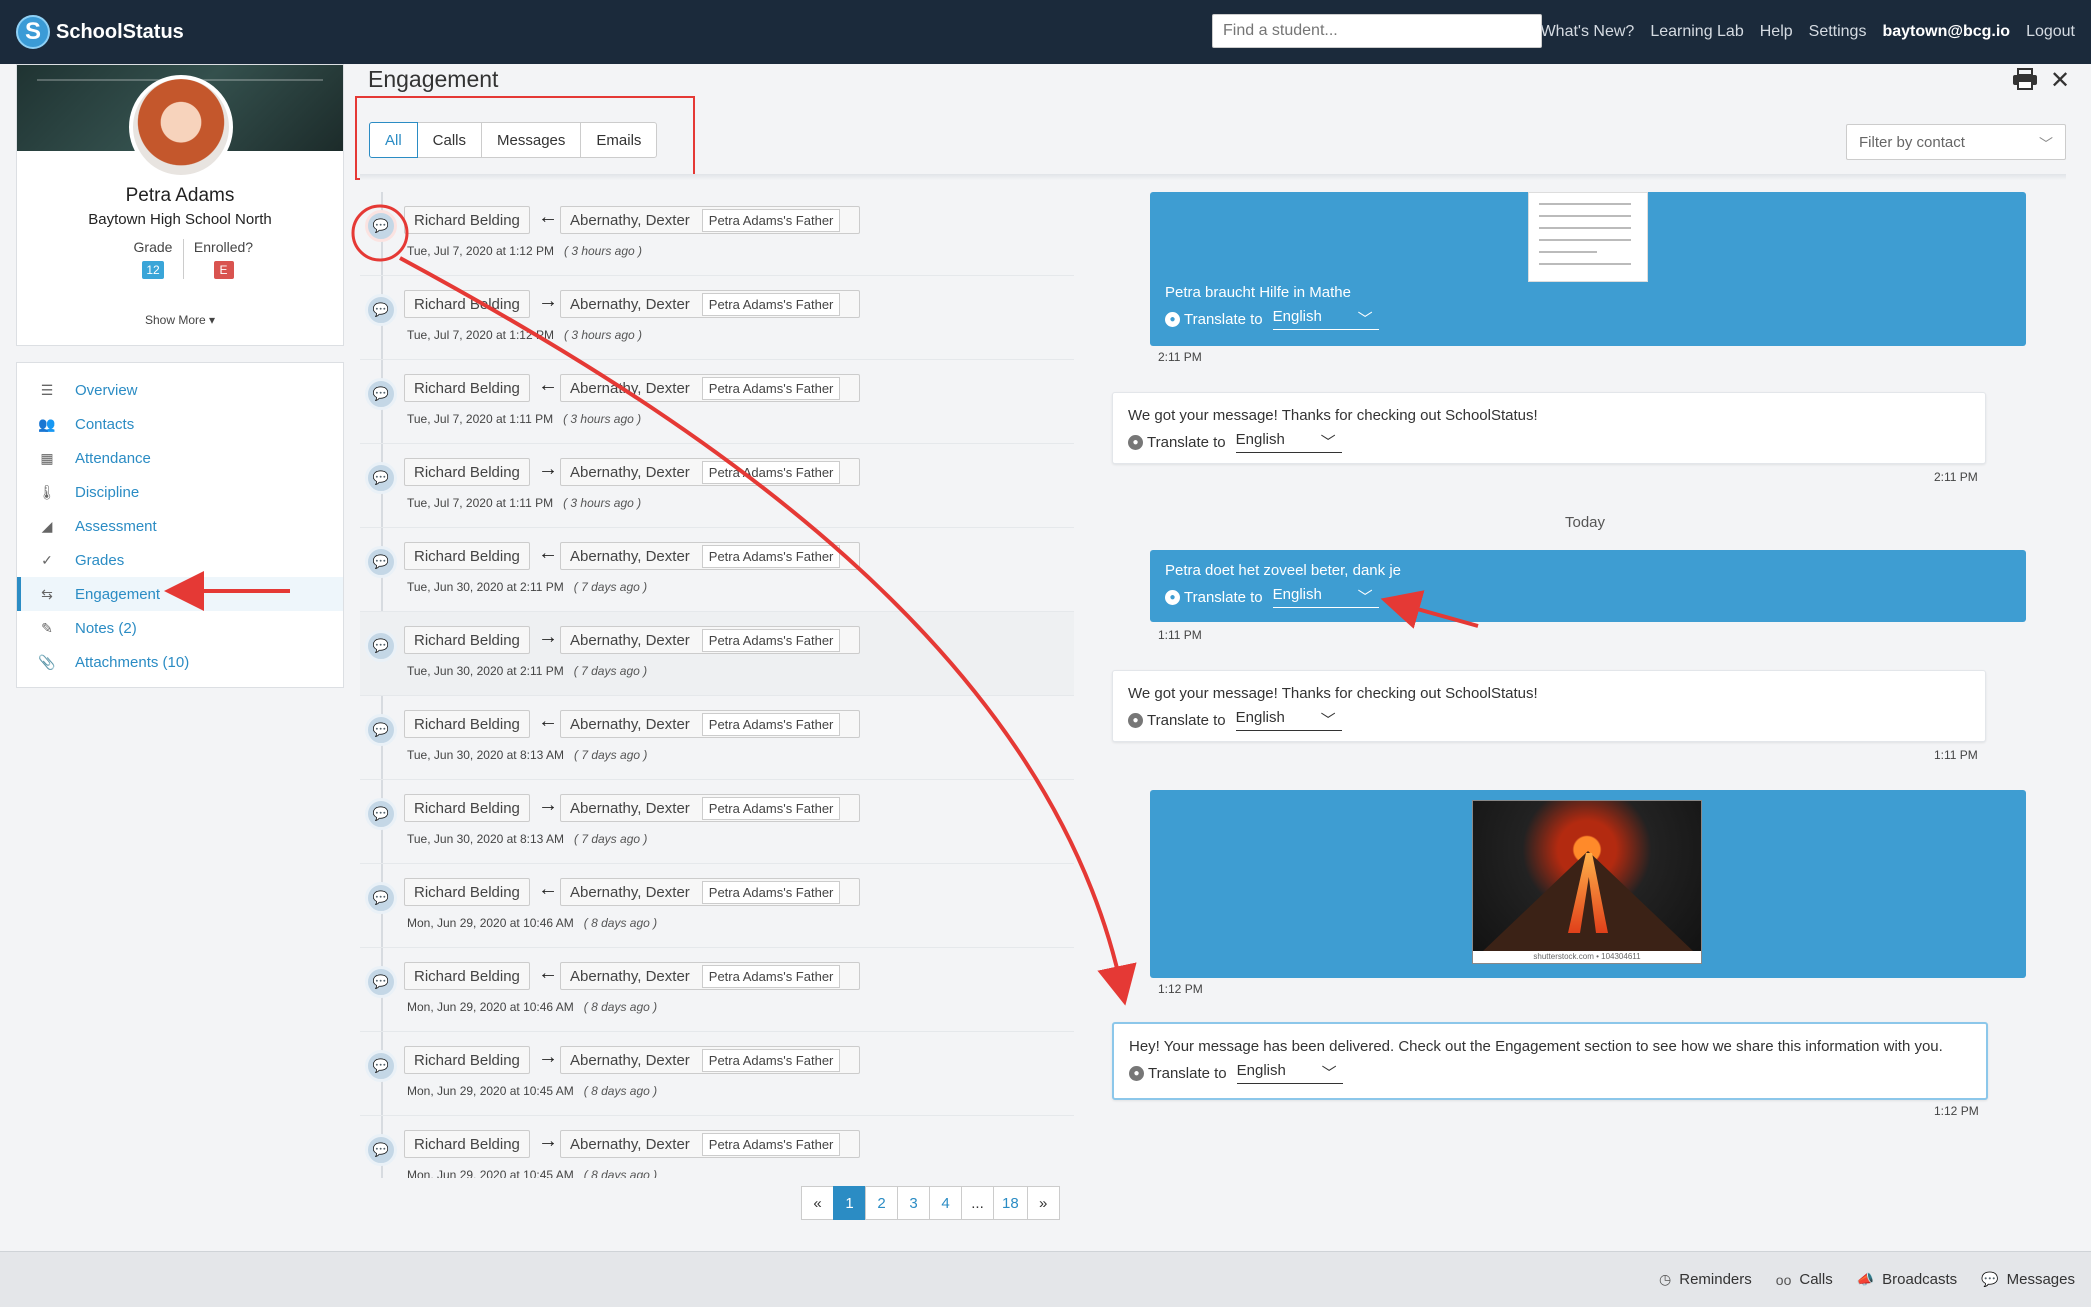  What do you see at coordinates (1907, 1279) in the screenshot?
I see `broadcasts-button: 📣 Broadcasts` at bounding box center [1907, 1279].